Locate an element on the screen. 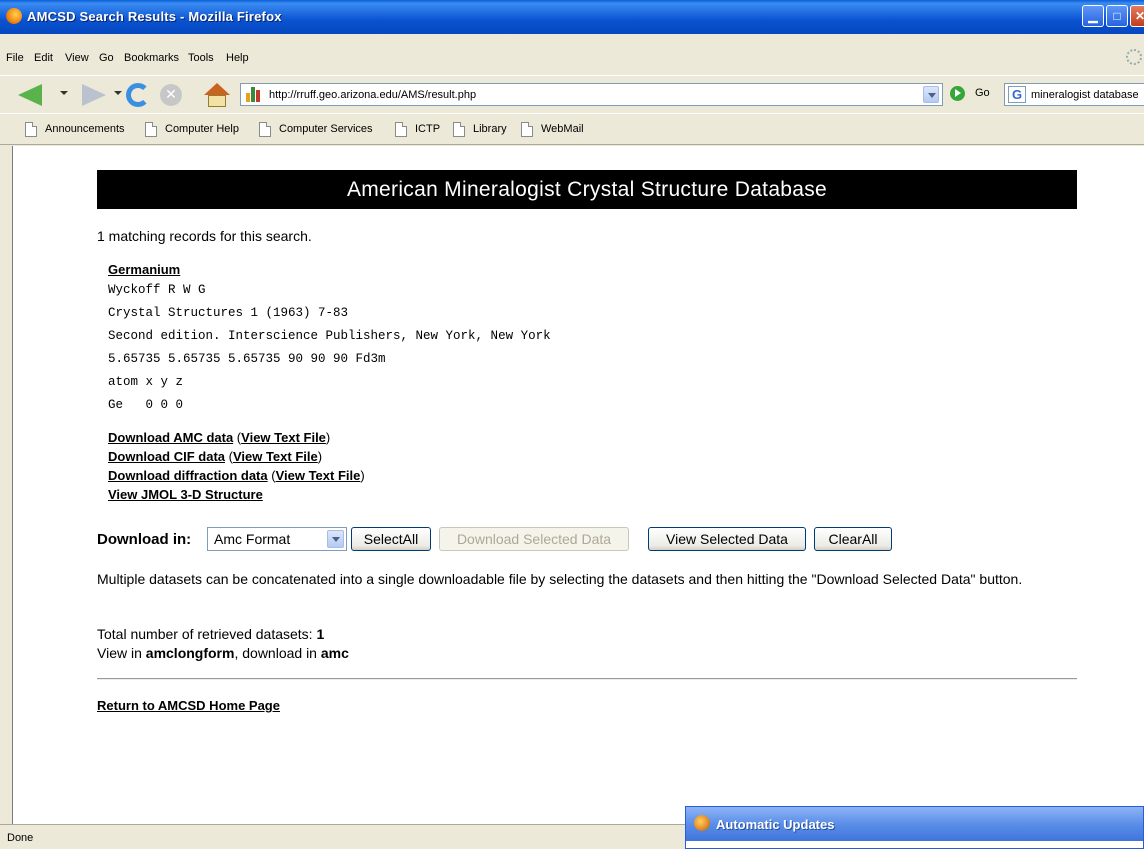 The width and height of the screenshot is (1144, 849). record-atom-row: Ge 0 0 0 is located at coordinates (146, 405).